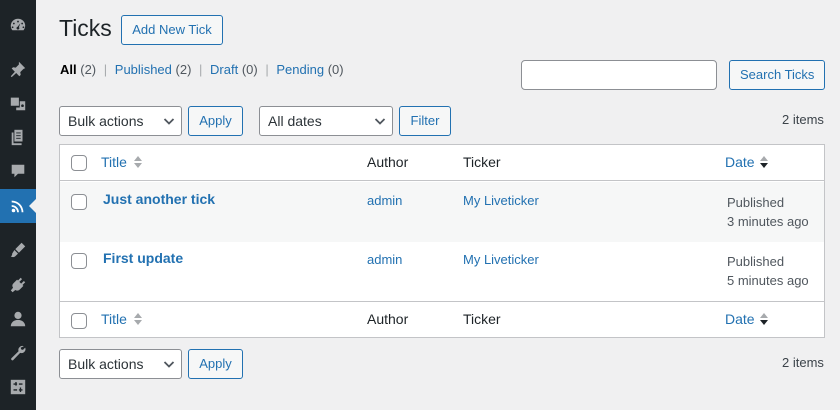  Describe the element at coordinates (768, 280) in the screenshot. I see `row-time: 5 minutes ago` at that location.